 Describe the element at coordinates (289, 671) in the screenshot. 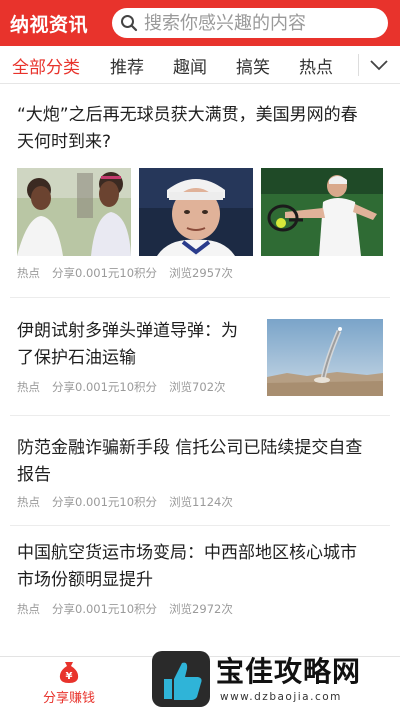

I see `watermark-text: 宝佳攻略网` at that location.